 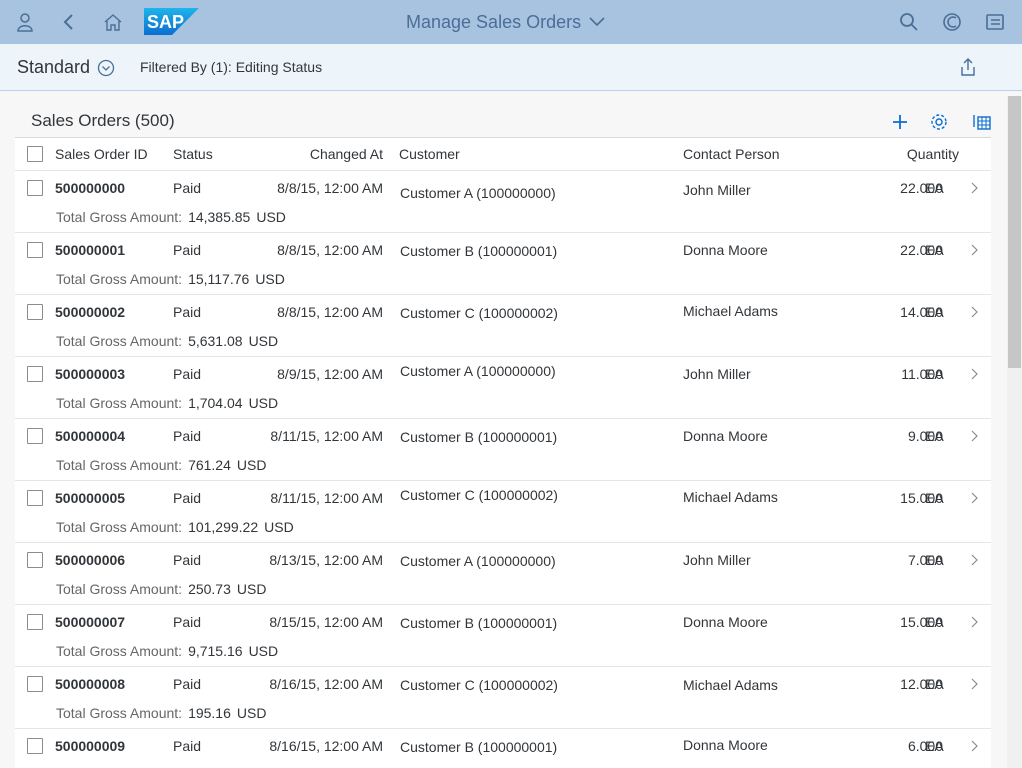 What do you see at coordinates (54, 67) in the screenshot?
I see `variant-name: Standard` at bounding box center [54, 67].